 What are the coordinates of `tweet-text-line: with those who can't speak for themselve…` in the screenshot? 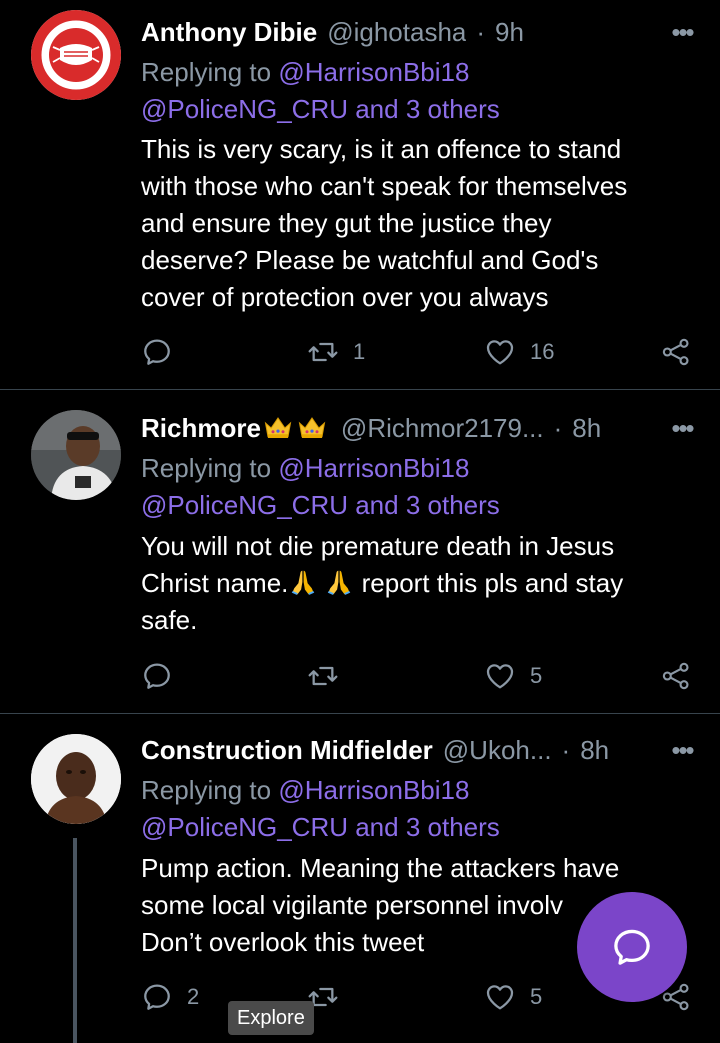 It's located at (384, 186).